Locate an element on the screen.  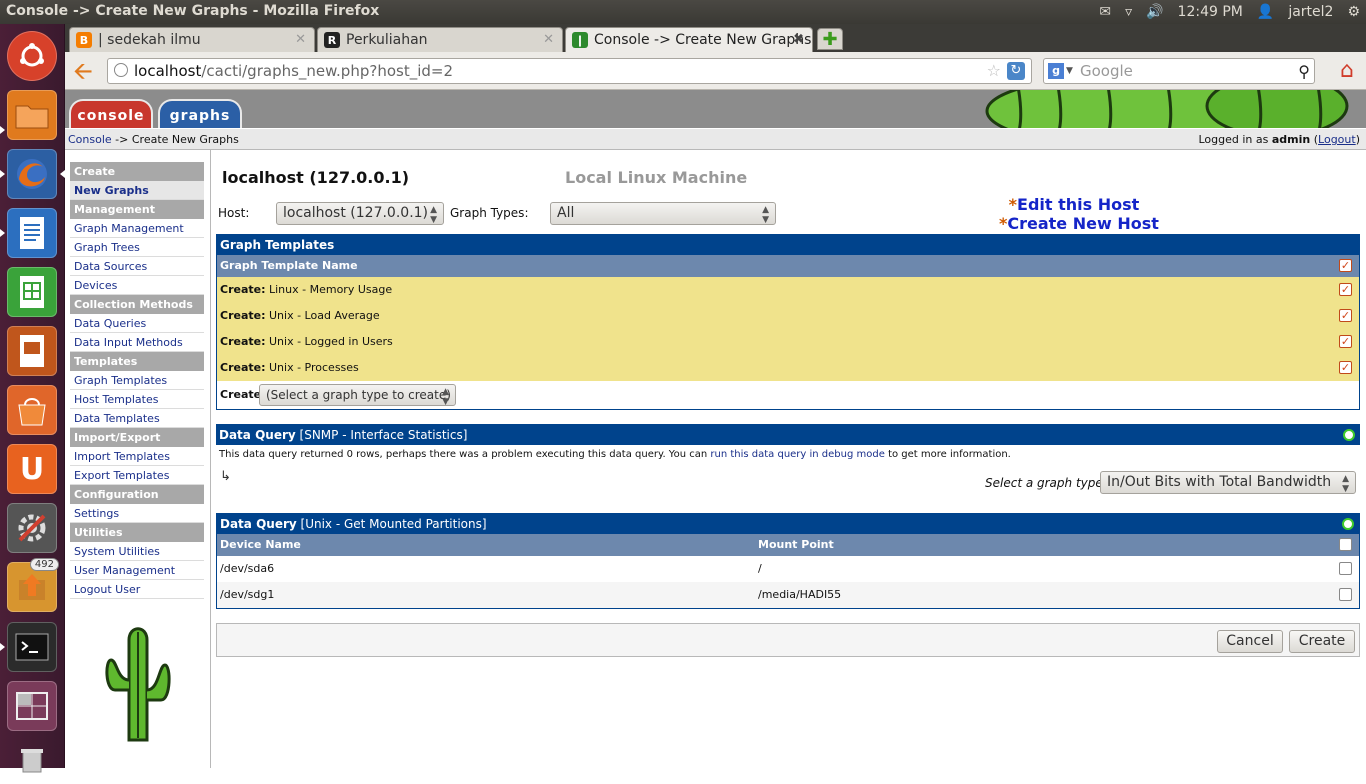
workspace-switcher-icon is located at coordinates (32, 706).